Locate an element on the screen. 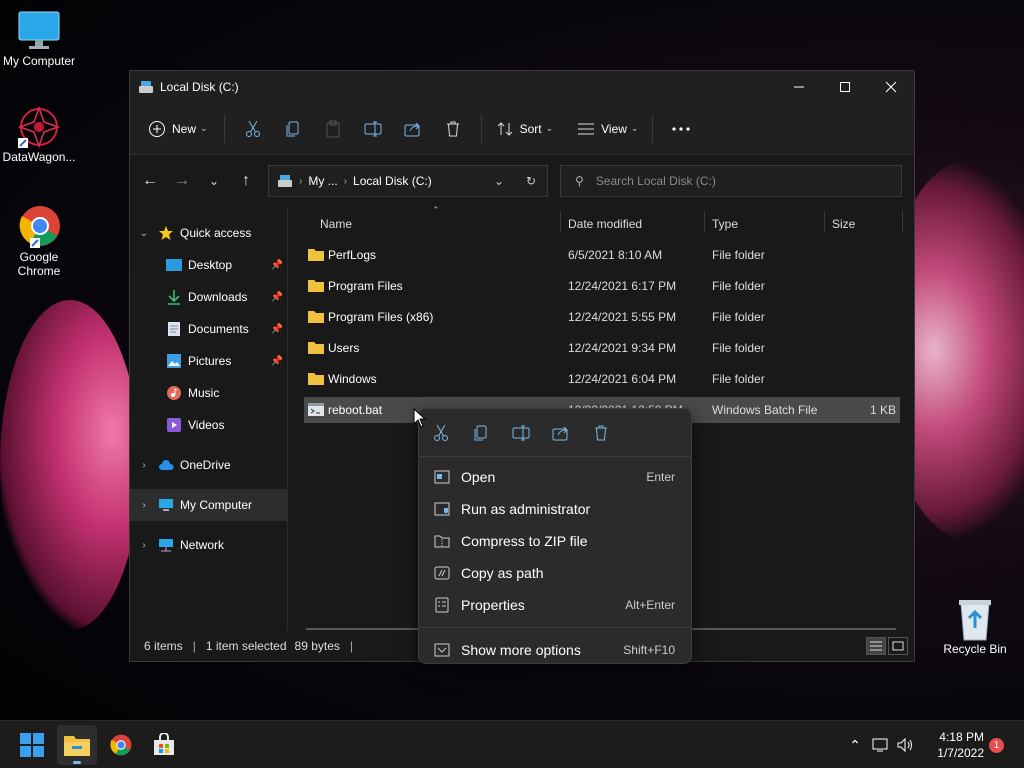 This screenshot has height=768, width=1024. paste-button is located at coordinates (333, 129).